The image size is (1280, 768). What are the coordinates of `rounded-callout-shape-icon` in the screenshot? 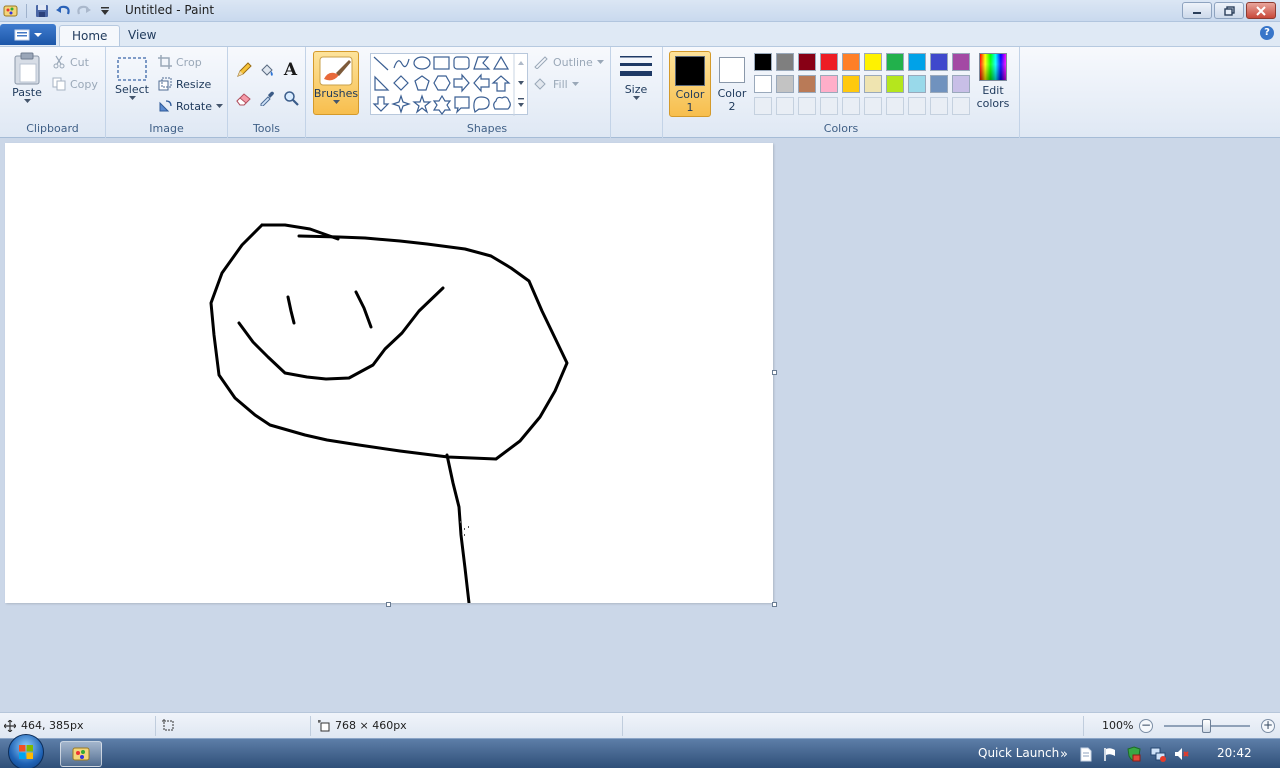 It's located at (462, 105).